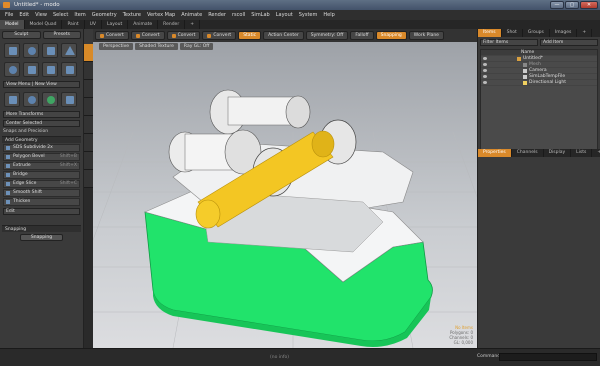 The width and height of the screenshot is (600, 366). What do you see at coordinates (328, 15) in the screenshot?
I see `menu-help: Help` at bounding box center [328, 15].